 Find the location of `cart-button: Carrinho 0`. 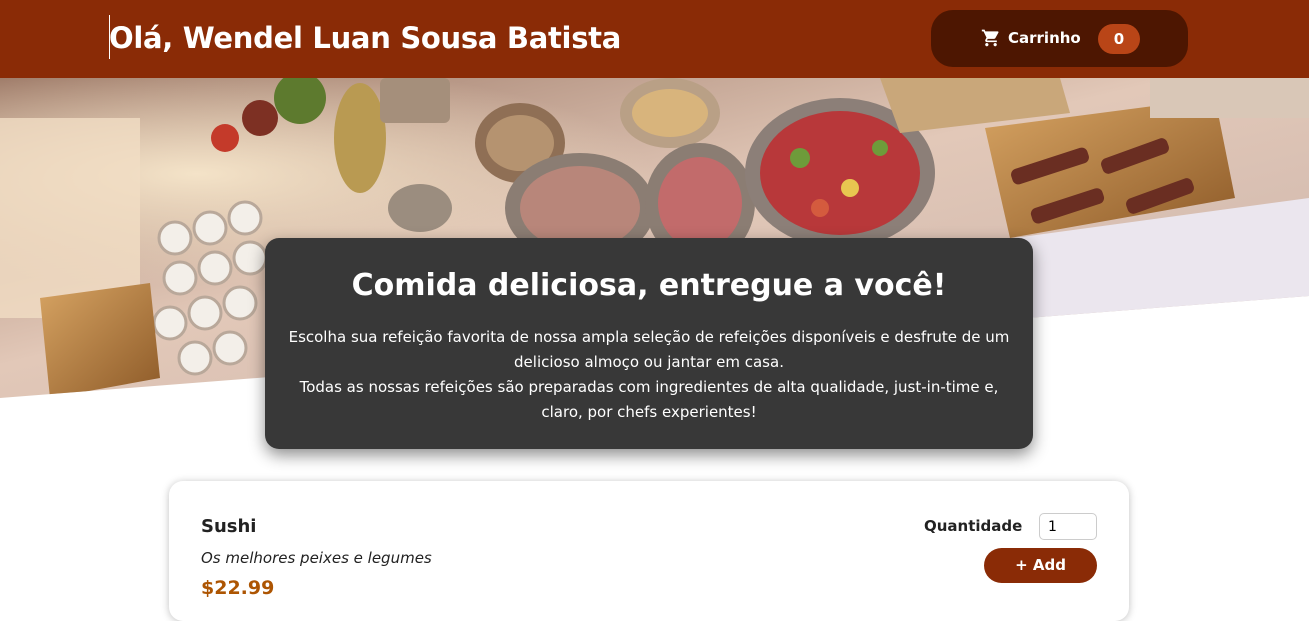

cart-button: Carrinho 0 is located at coordinates (1059, 38).